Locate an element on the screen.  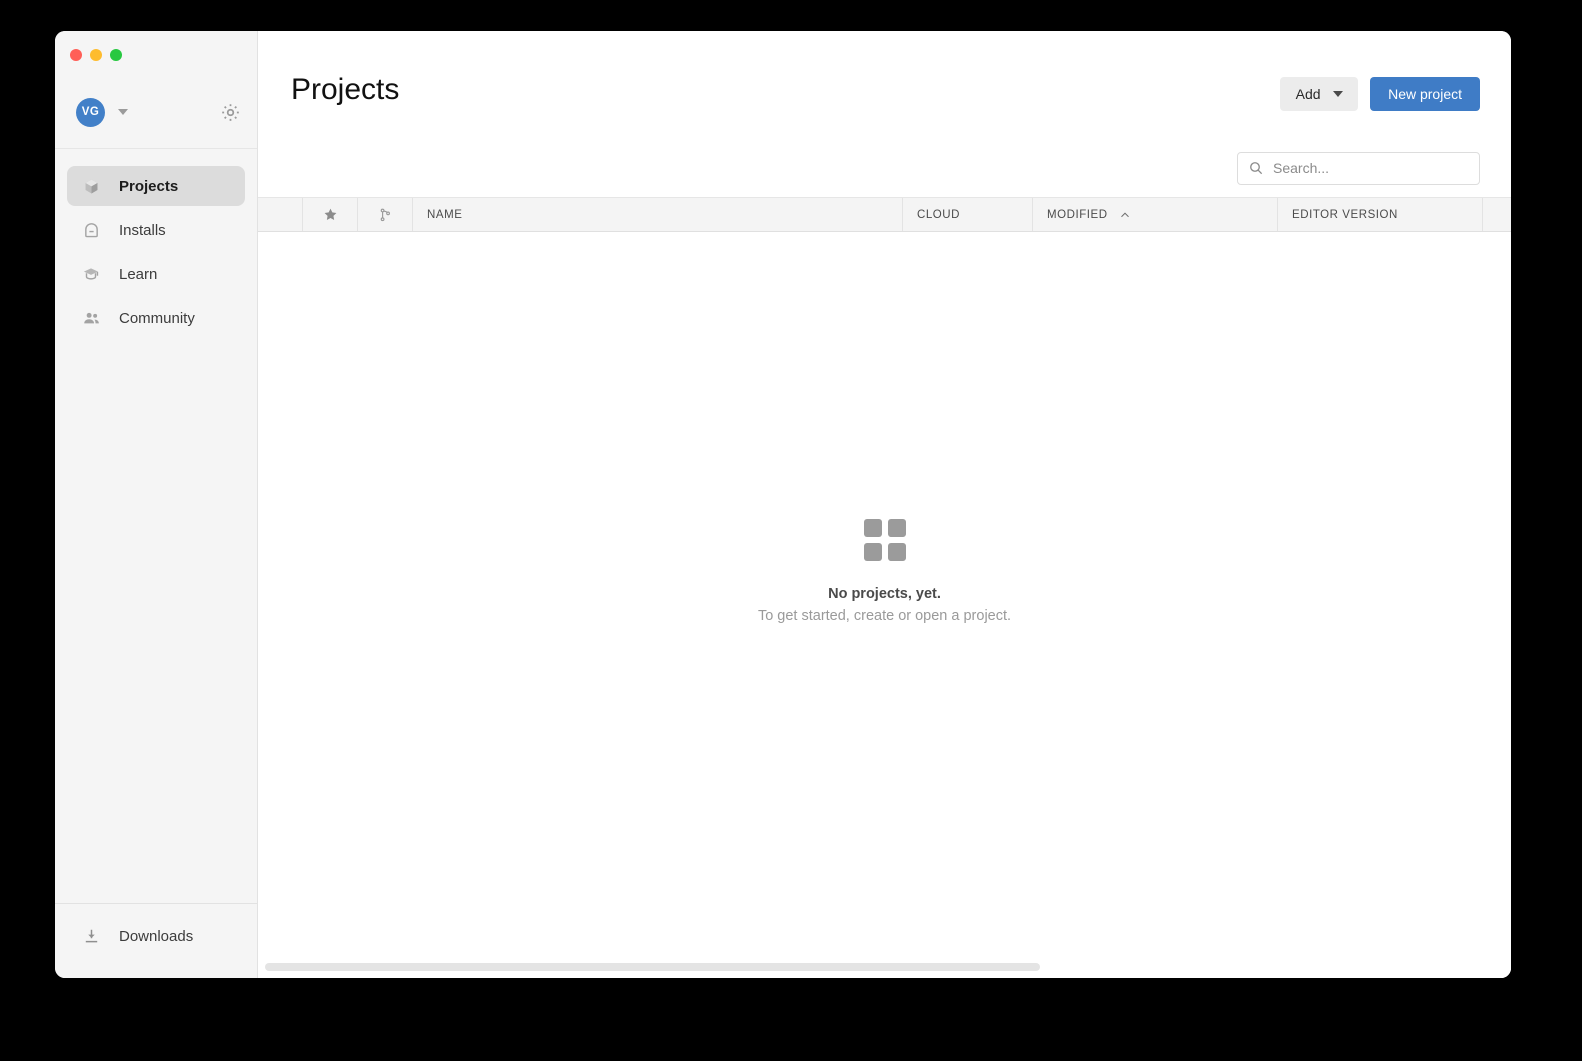
people-icon is located at coordinates (91, 318).